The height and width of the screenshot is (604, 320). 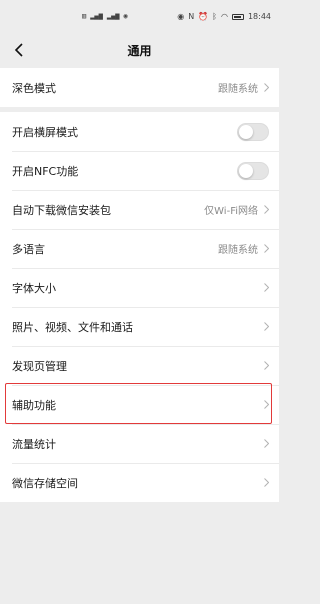 I want to click on row-label: 发现页管理, so click(x=39, y=366).